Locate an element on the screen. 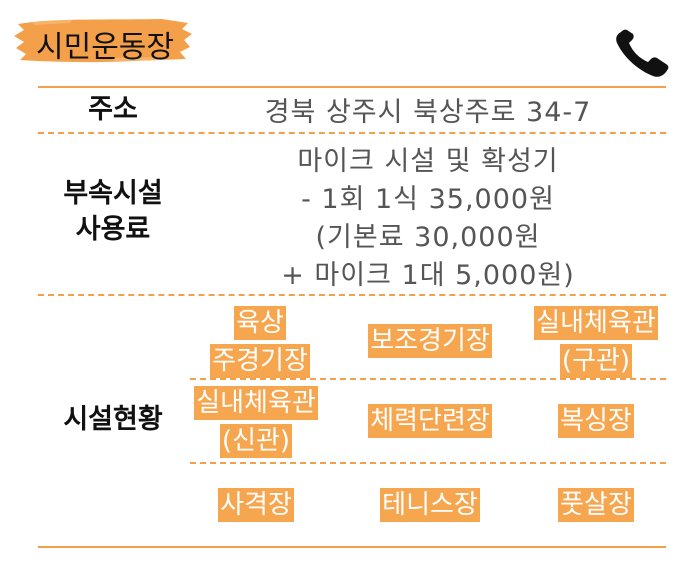 This screenshot has width=700, height=577. facility-item: 풋살장 is located at coordinates (596, 505).